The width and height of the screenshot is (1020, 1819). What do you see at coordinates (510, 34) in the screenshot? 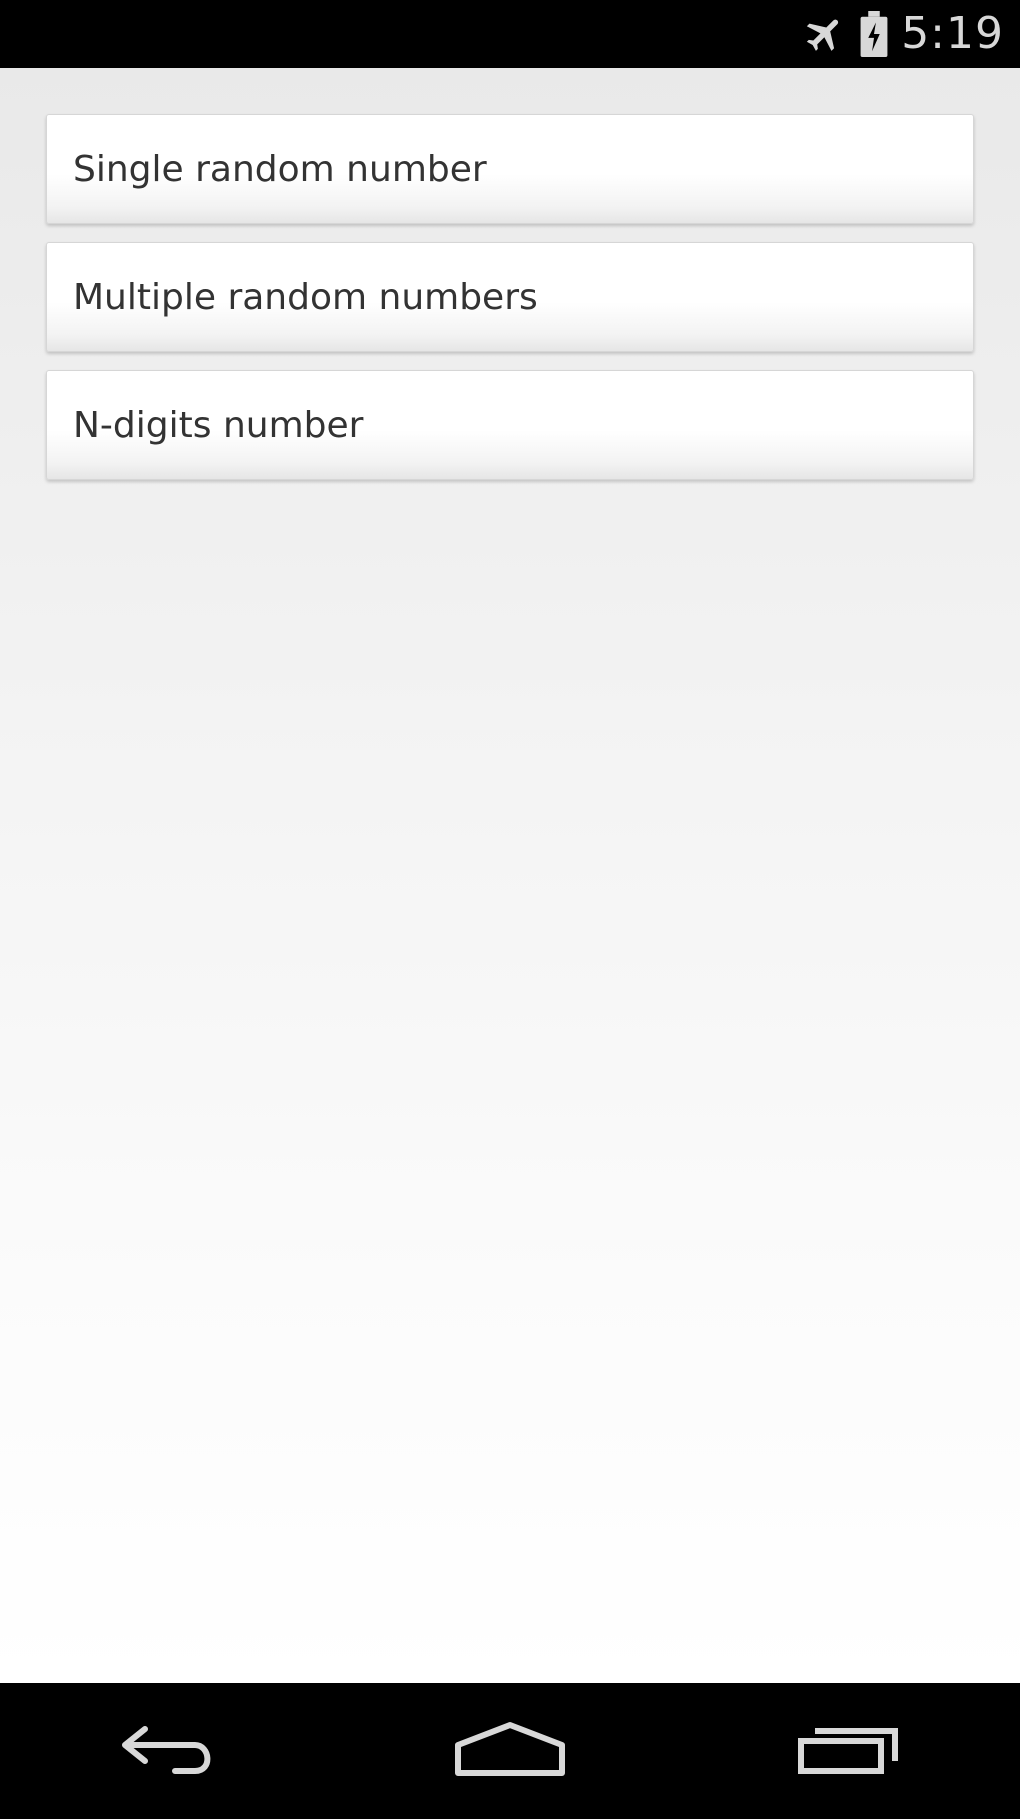
I see `status-bar: 5:19` at bounding box center [510, 34].